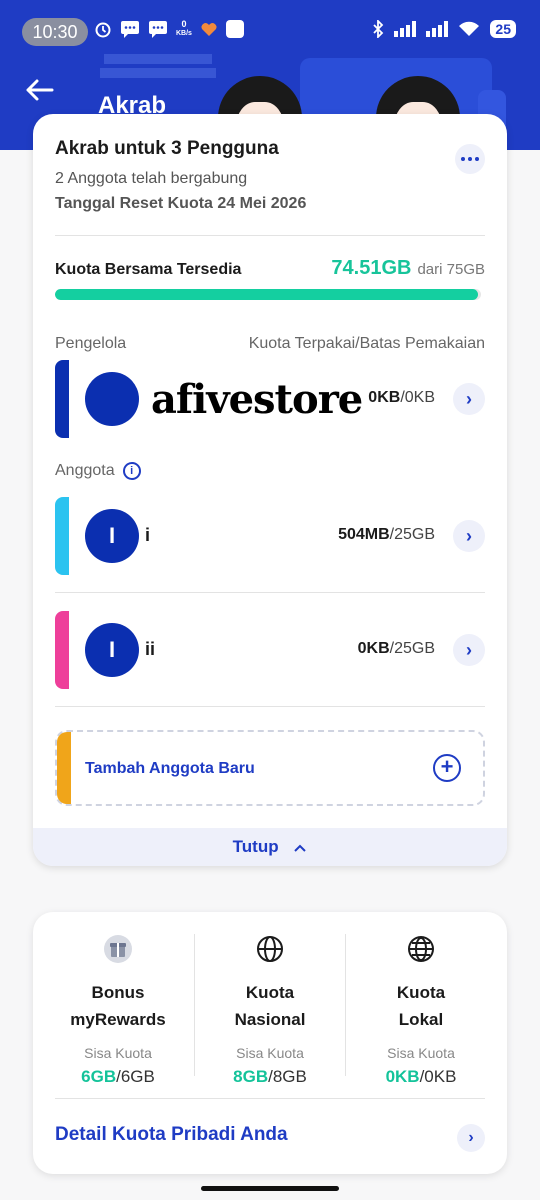  What do you see at coordinates (151, 178) in the screenshot?
I see `members-joined-text: 2 Anggota telah bergabung` at bounding box center [151, 178].